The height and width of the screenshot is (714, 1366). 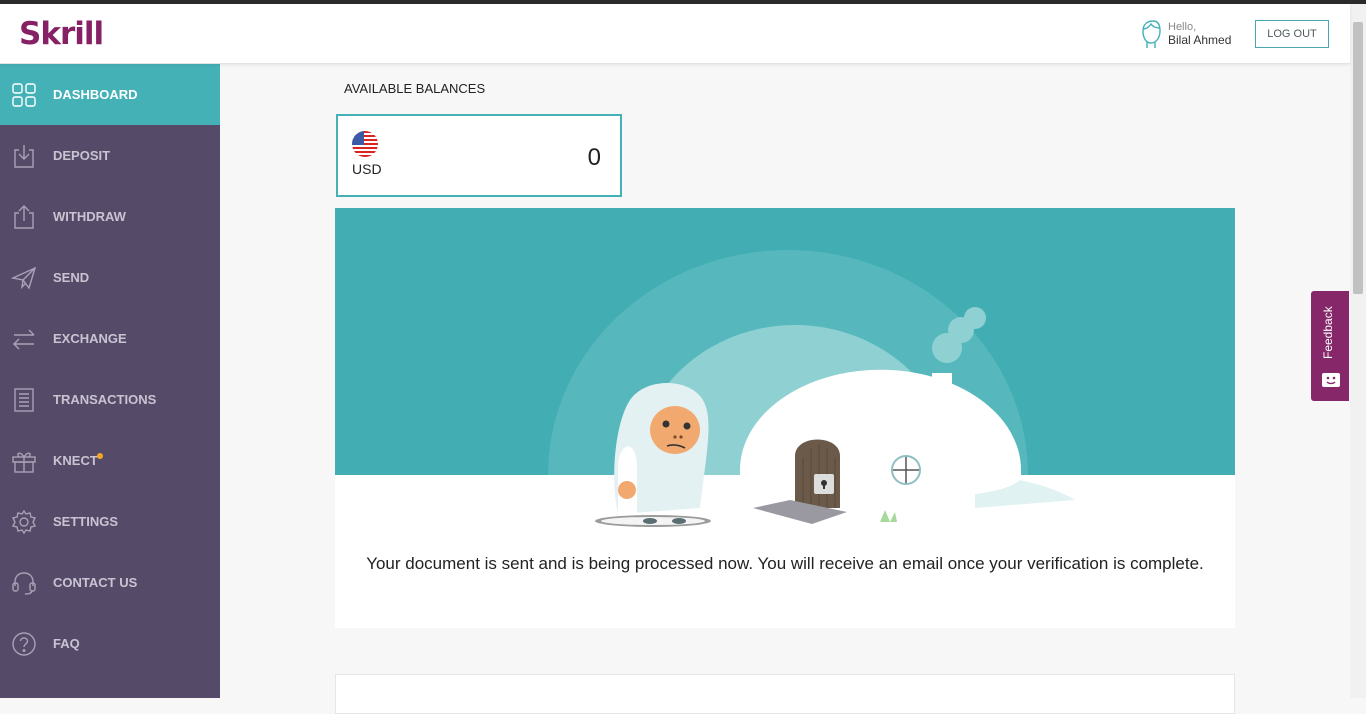 I want to click on headset-icon, so click(x=24, y=583).